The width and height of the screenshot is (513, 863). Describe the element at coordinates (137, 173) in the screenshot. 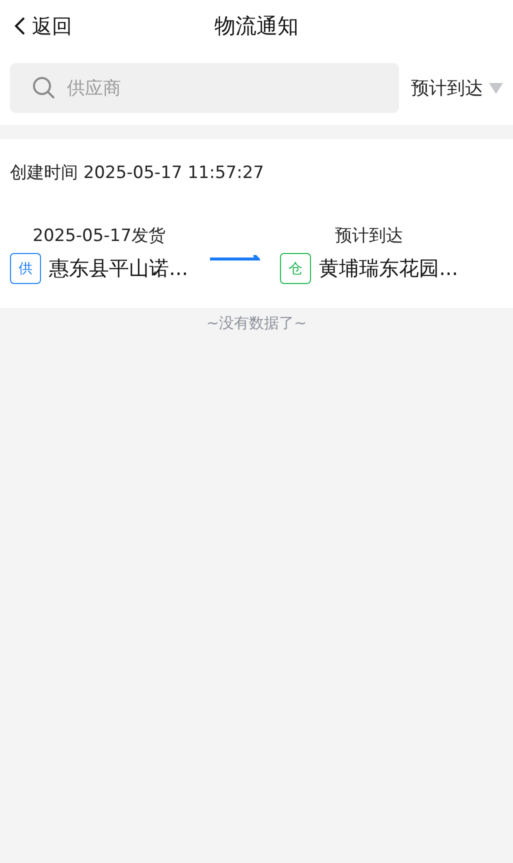

I see `created-time: 创建时间 2025-05-17 11:57:27` at that location.